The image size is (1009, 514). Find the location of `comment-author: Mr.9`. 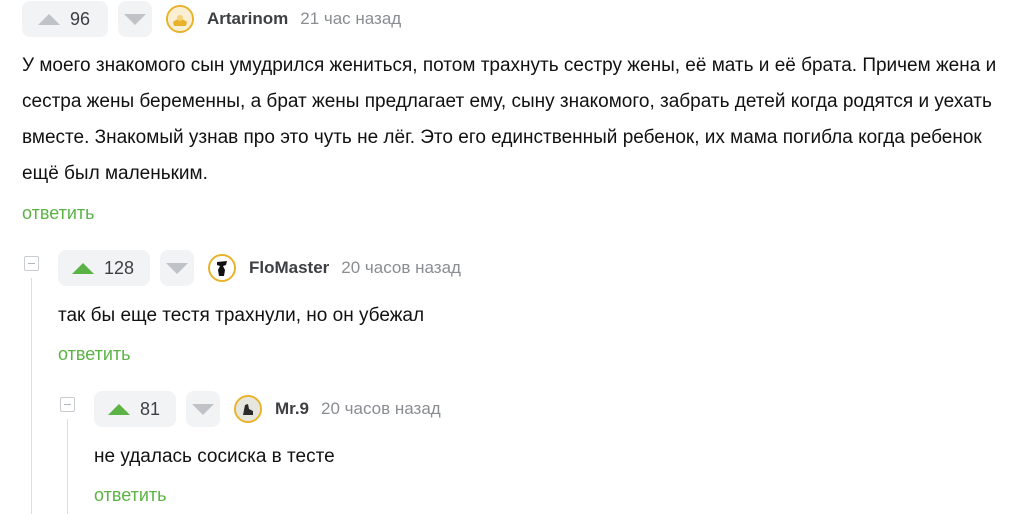

comment-author: Mr.9 is located at coordinates (292, 409).